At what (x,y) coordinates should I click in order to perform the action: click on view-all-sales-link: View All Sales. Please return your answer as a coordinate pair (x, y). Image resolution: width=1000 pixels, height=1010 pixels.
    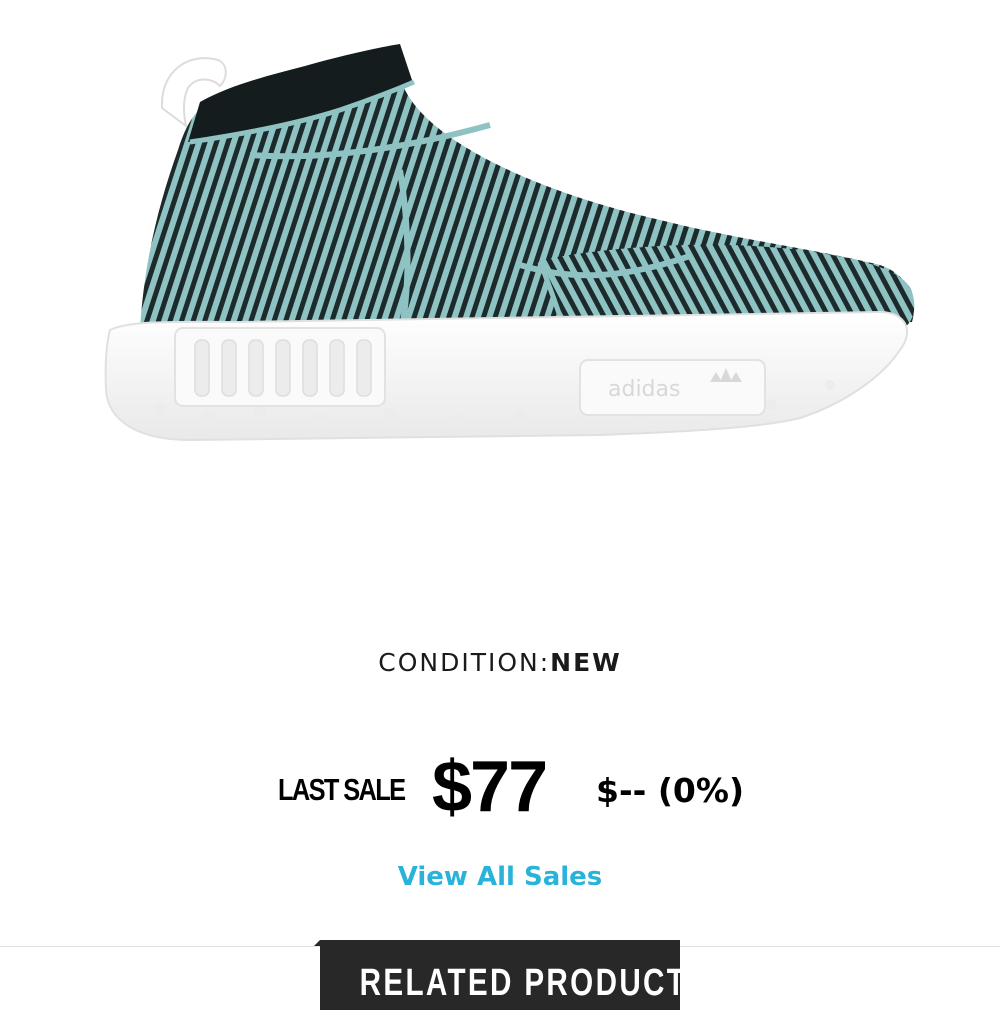
    Looking at the image, I should click on (500, 877).